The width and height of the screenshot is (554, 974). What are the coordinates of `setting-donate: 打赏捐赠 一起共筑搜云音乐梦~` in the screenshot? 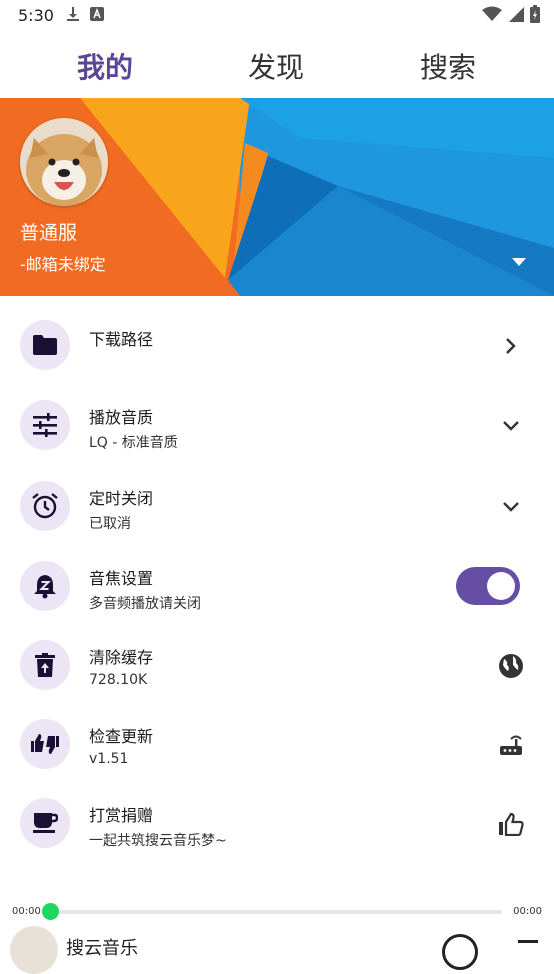 It's located at (277, 823).